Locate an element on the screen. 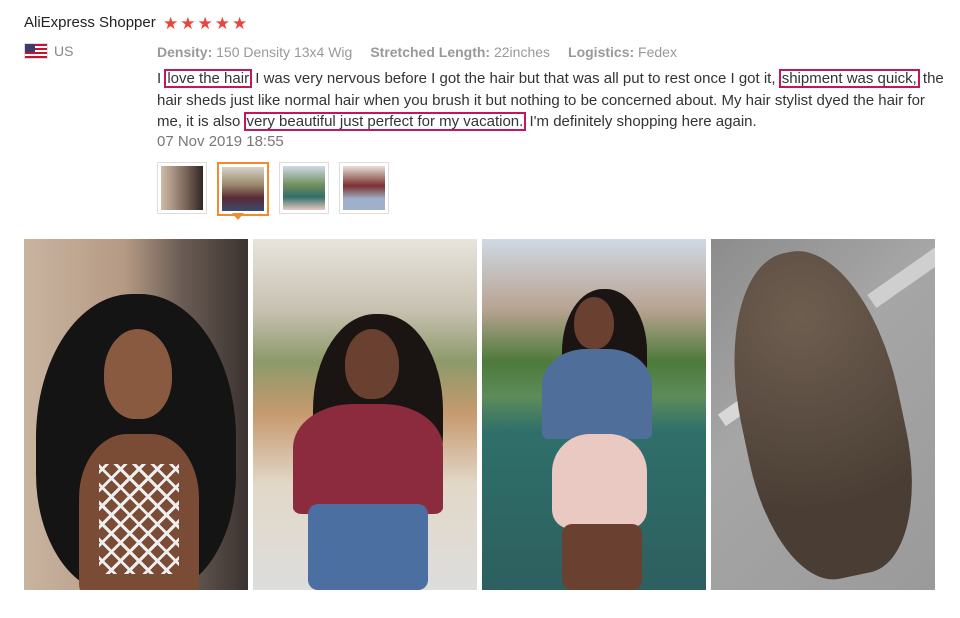  selected-thumbnail-caret is located at coordinates (238, 216).